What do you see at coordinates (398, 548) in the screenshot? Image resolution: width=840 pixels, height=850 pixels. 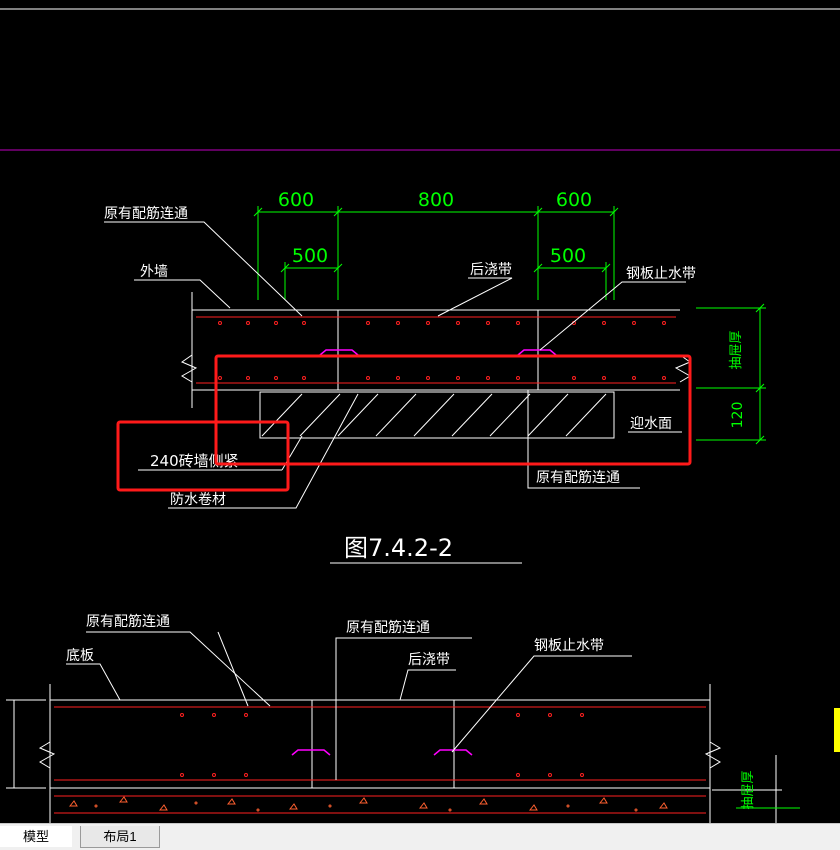 I see `figure-title: 图7.4.2-2` at bounding box center [398, 548].